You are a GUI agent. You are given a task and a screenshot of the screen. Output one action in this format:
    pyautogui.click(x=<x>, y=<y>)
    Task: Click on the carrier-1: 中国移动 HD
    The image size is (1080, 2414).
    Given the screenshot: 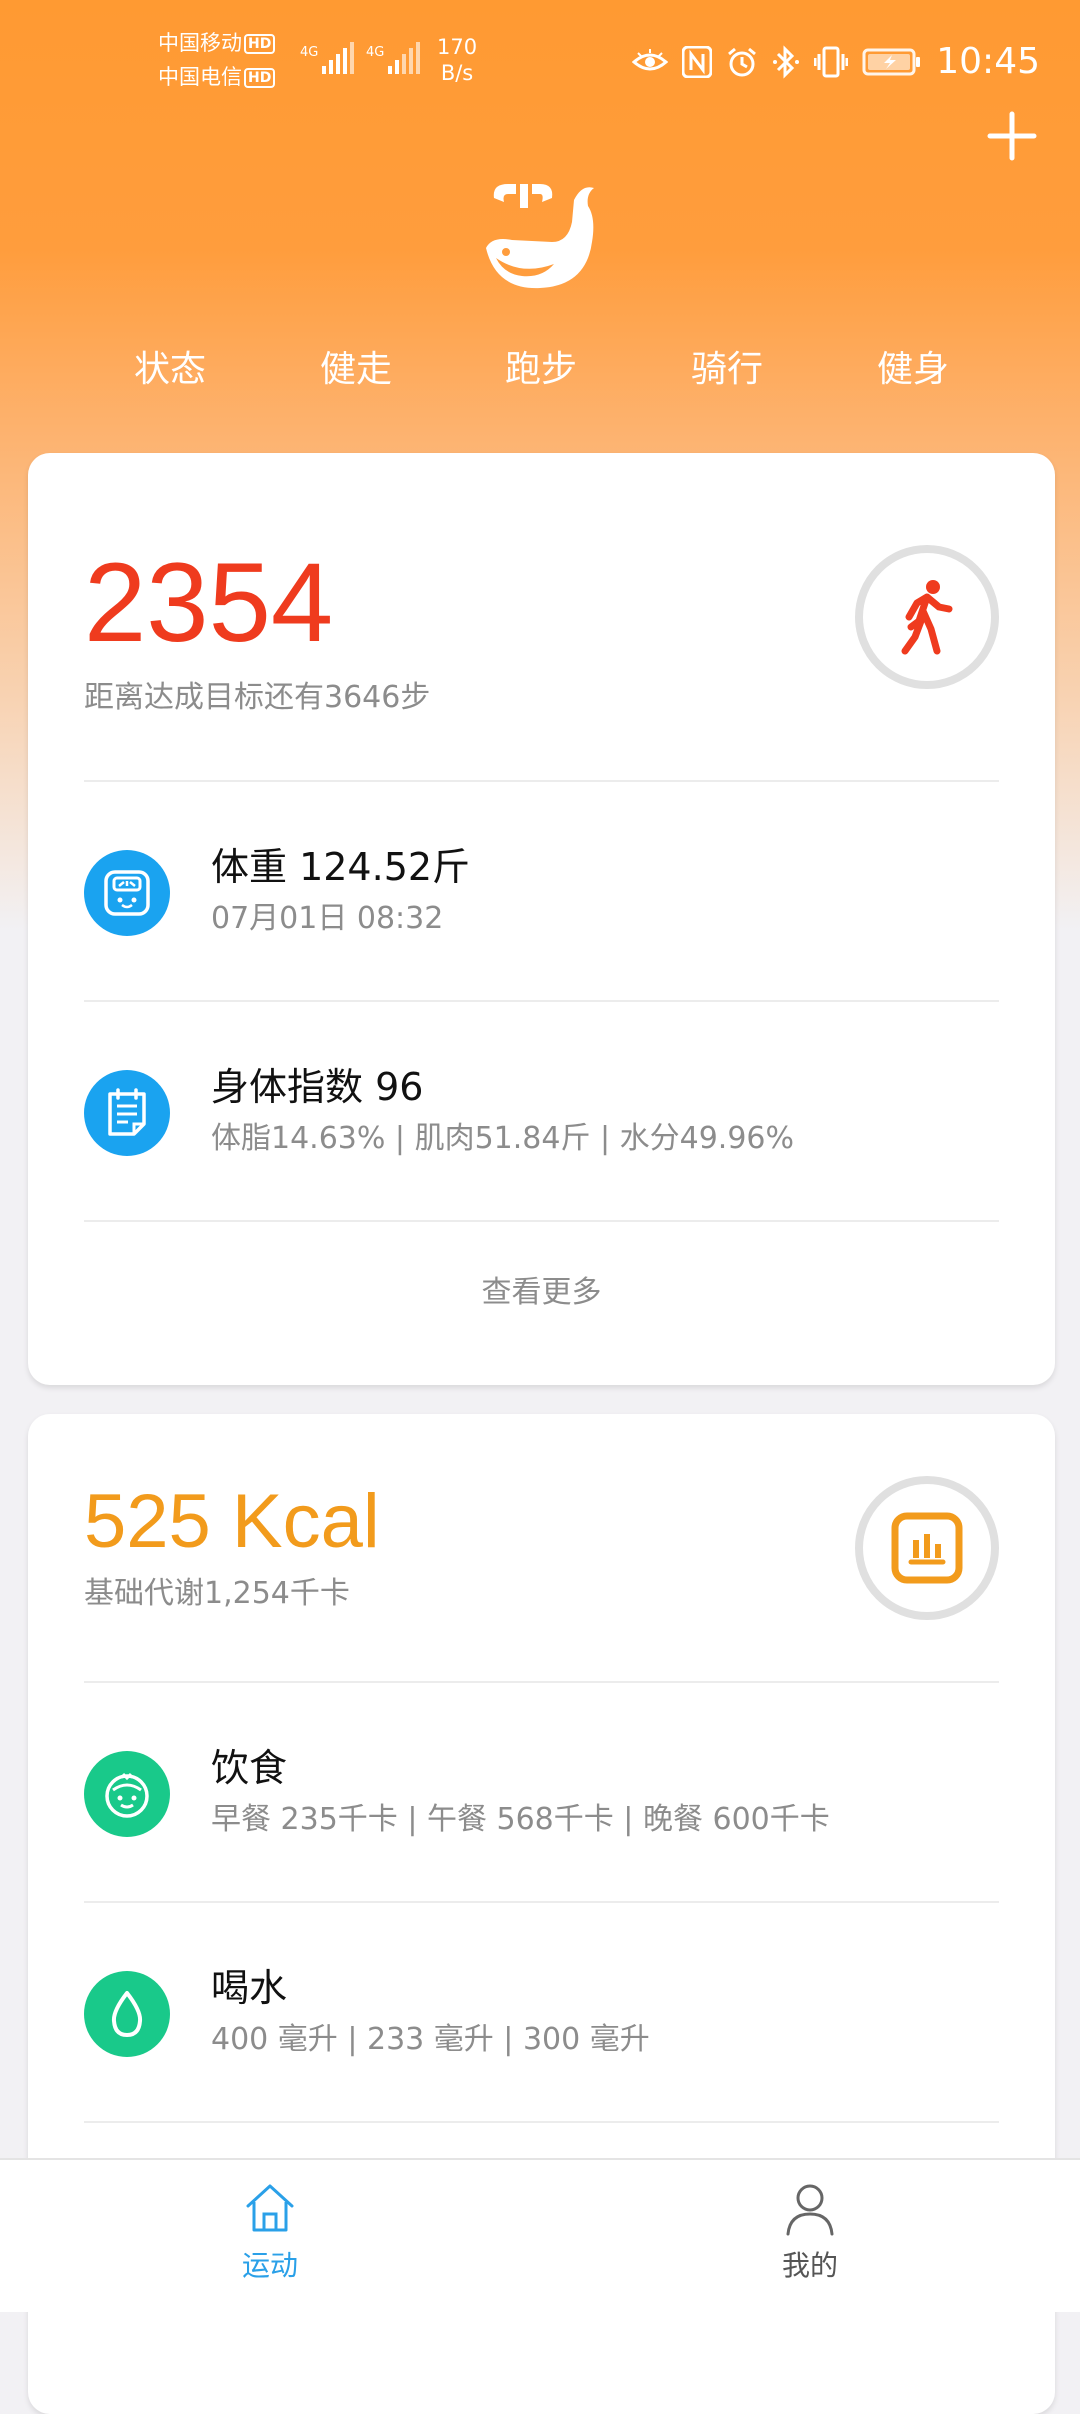 What is the action you would take?
    pyautogui.click(x=217, y=43)
    